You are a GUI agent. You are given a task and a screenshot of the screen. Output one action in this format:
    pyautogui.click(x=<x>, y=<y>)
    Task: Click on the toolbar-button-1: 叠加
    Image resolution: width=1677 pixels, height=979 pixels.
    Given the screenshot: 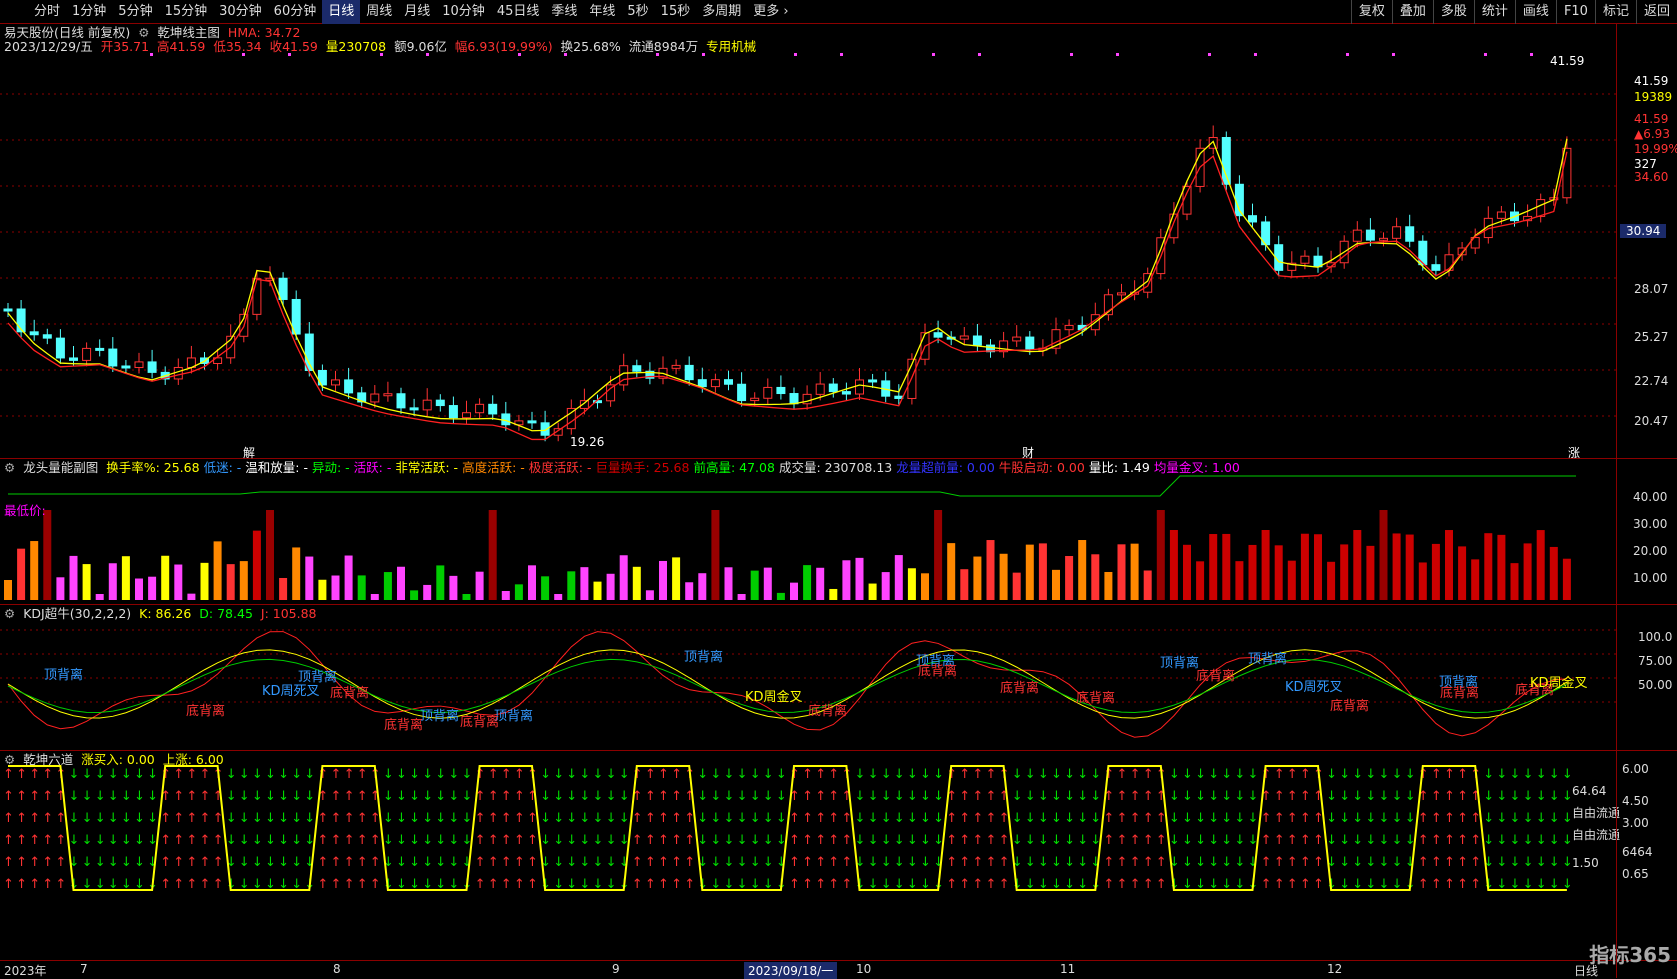 What is the action you would take?
    pyautogui.click(x=1412, y=12)
    